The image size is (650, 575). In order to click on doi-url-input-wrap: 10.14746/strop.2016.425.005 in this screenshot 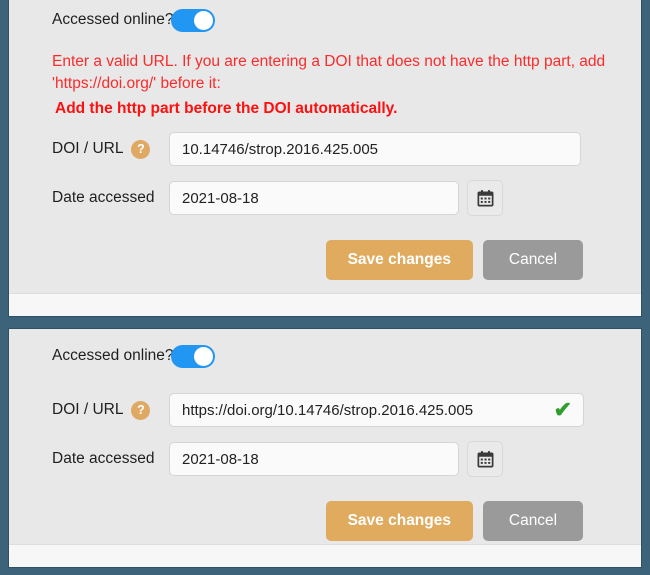, I will do `click(375, 149)`.